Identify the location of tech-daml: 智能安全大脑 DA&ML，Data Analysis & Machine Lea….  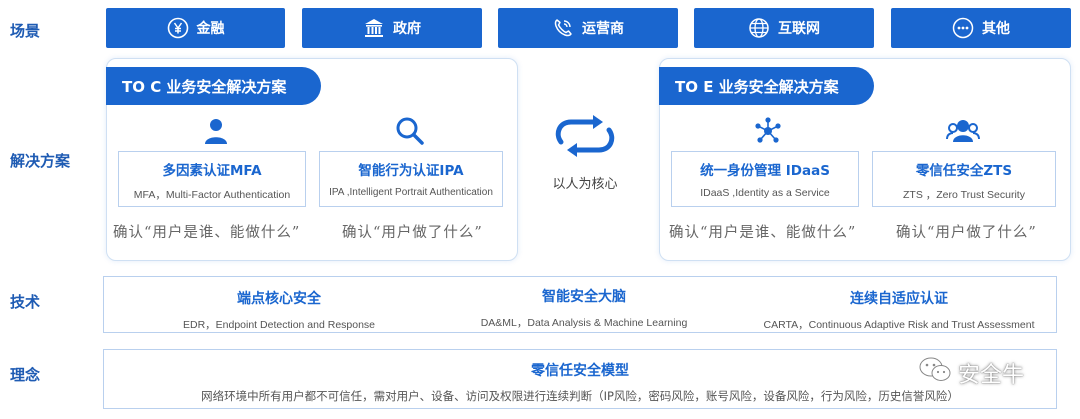
(584, 303).